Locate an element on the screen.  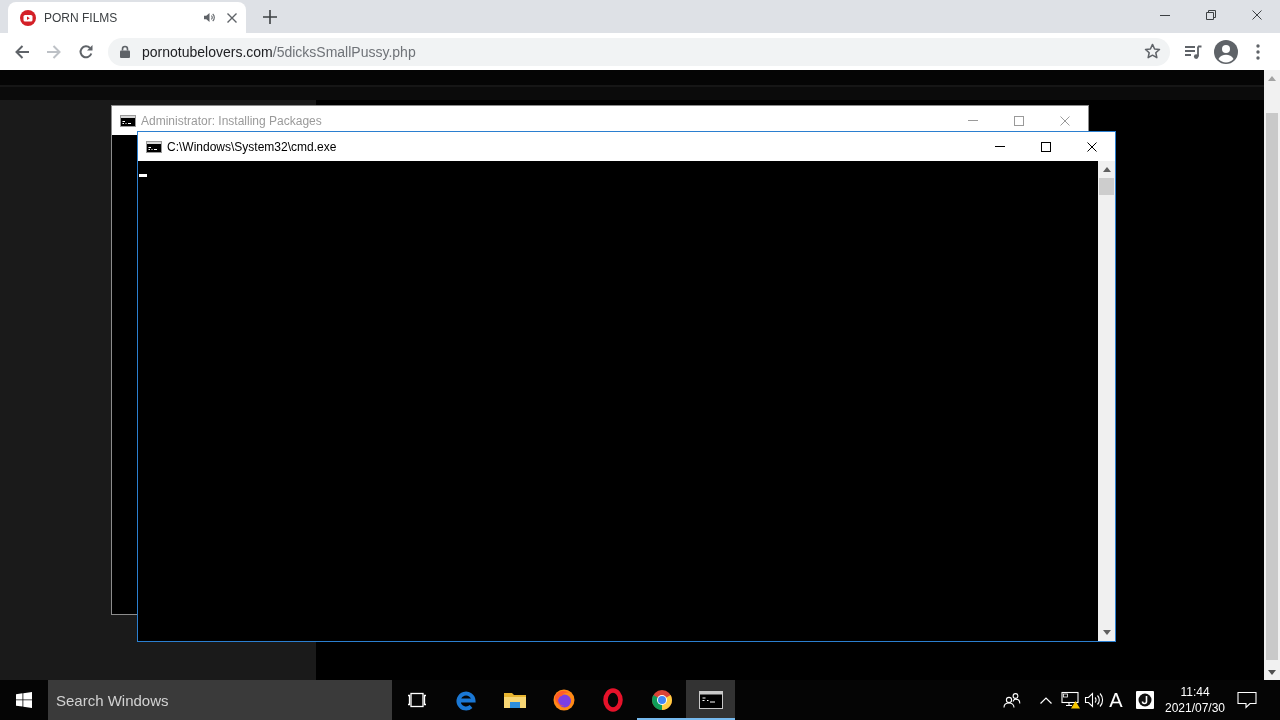
profile-button is located at coordinates (1226, 51).